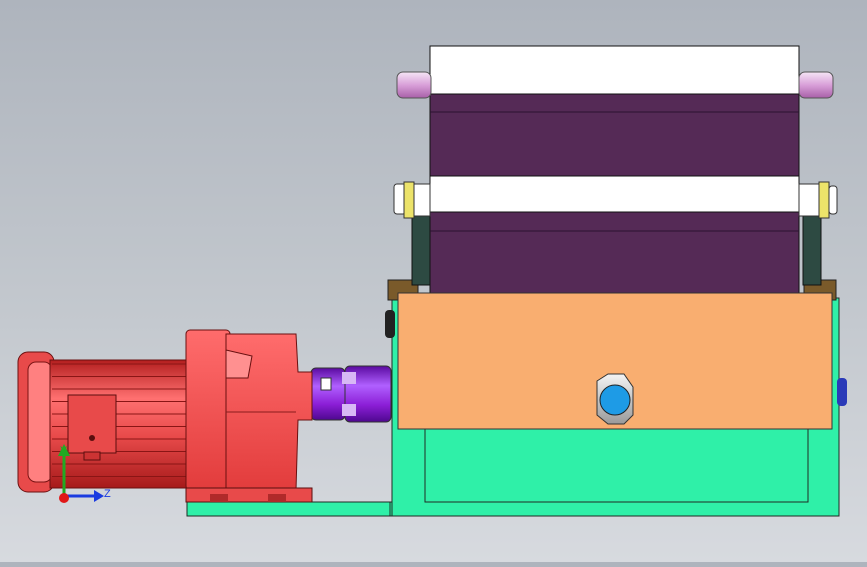  What do you see at coordinates (824, 200) in the screenshot?
I see `mid-shaft-right-washer` at bounding box center [824, 200].